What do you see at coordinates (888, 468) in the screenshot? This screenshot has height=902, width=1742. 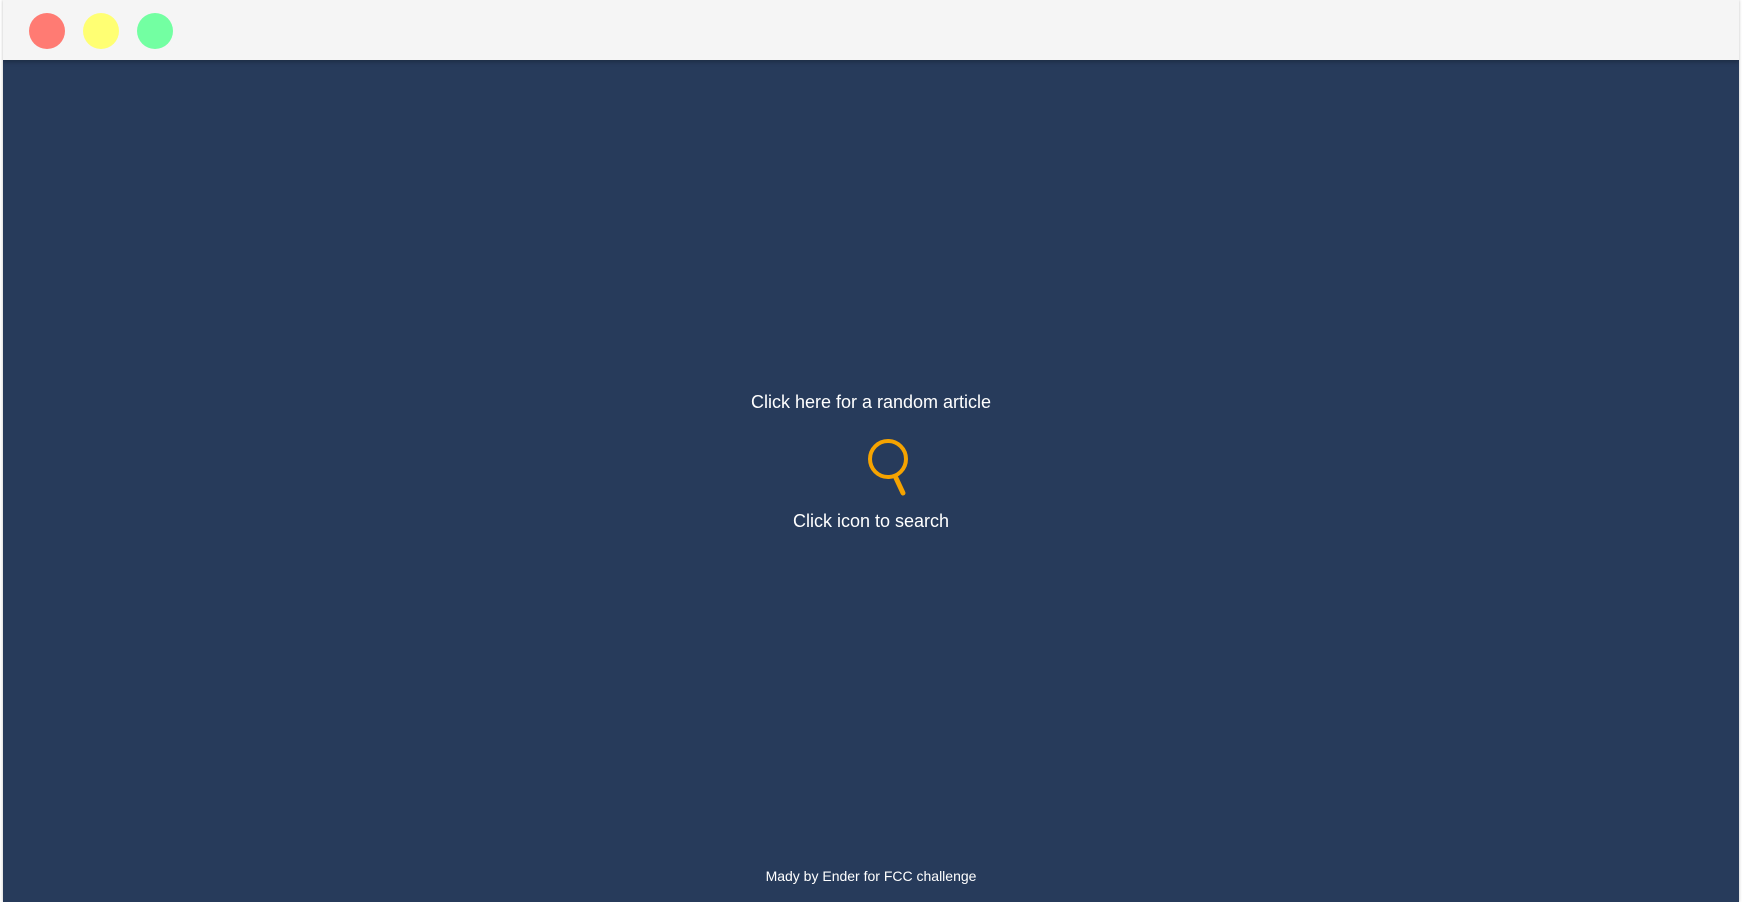 I see `search-icon` at bounding box center [888, 468].